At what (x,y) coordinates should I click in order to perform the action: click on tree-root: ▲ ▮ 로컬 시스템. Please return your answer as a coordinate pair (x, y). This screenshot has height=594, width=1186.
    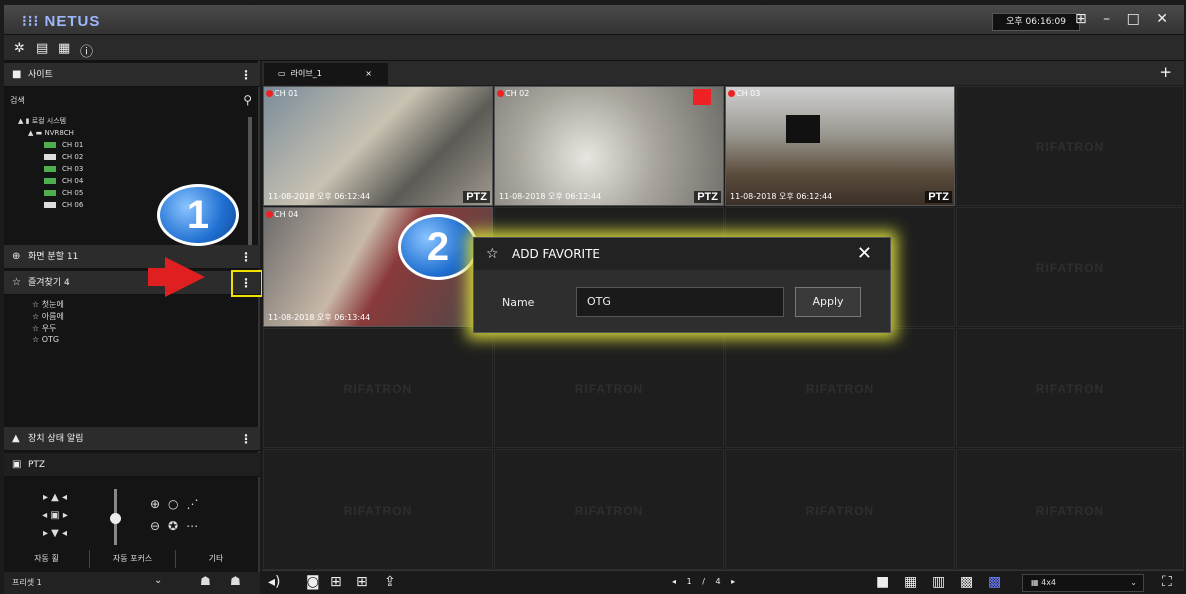
    Looking at the image, I should click on (50, 121).